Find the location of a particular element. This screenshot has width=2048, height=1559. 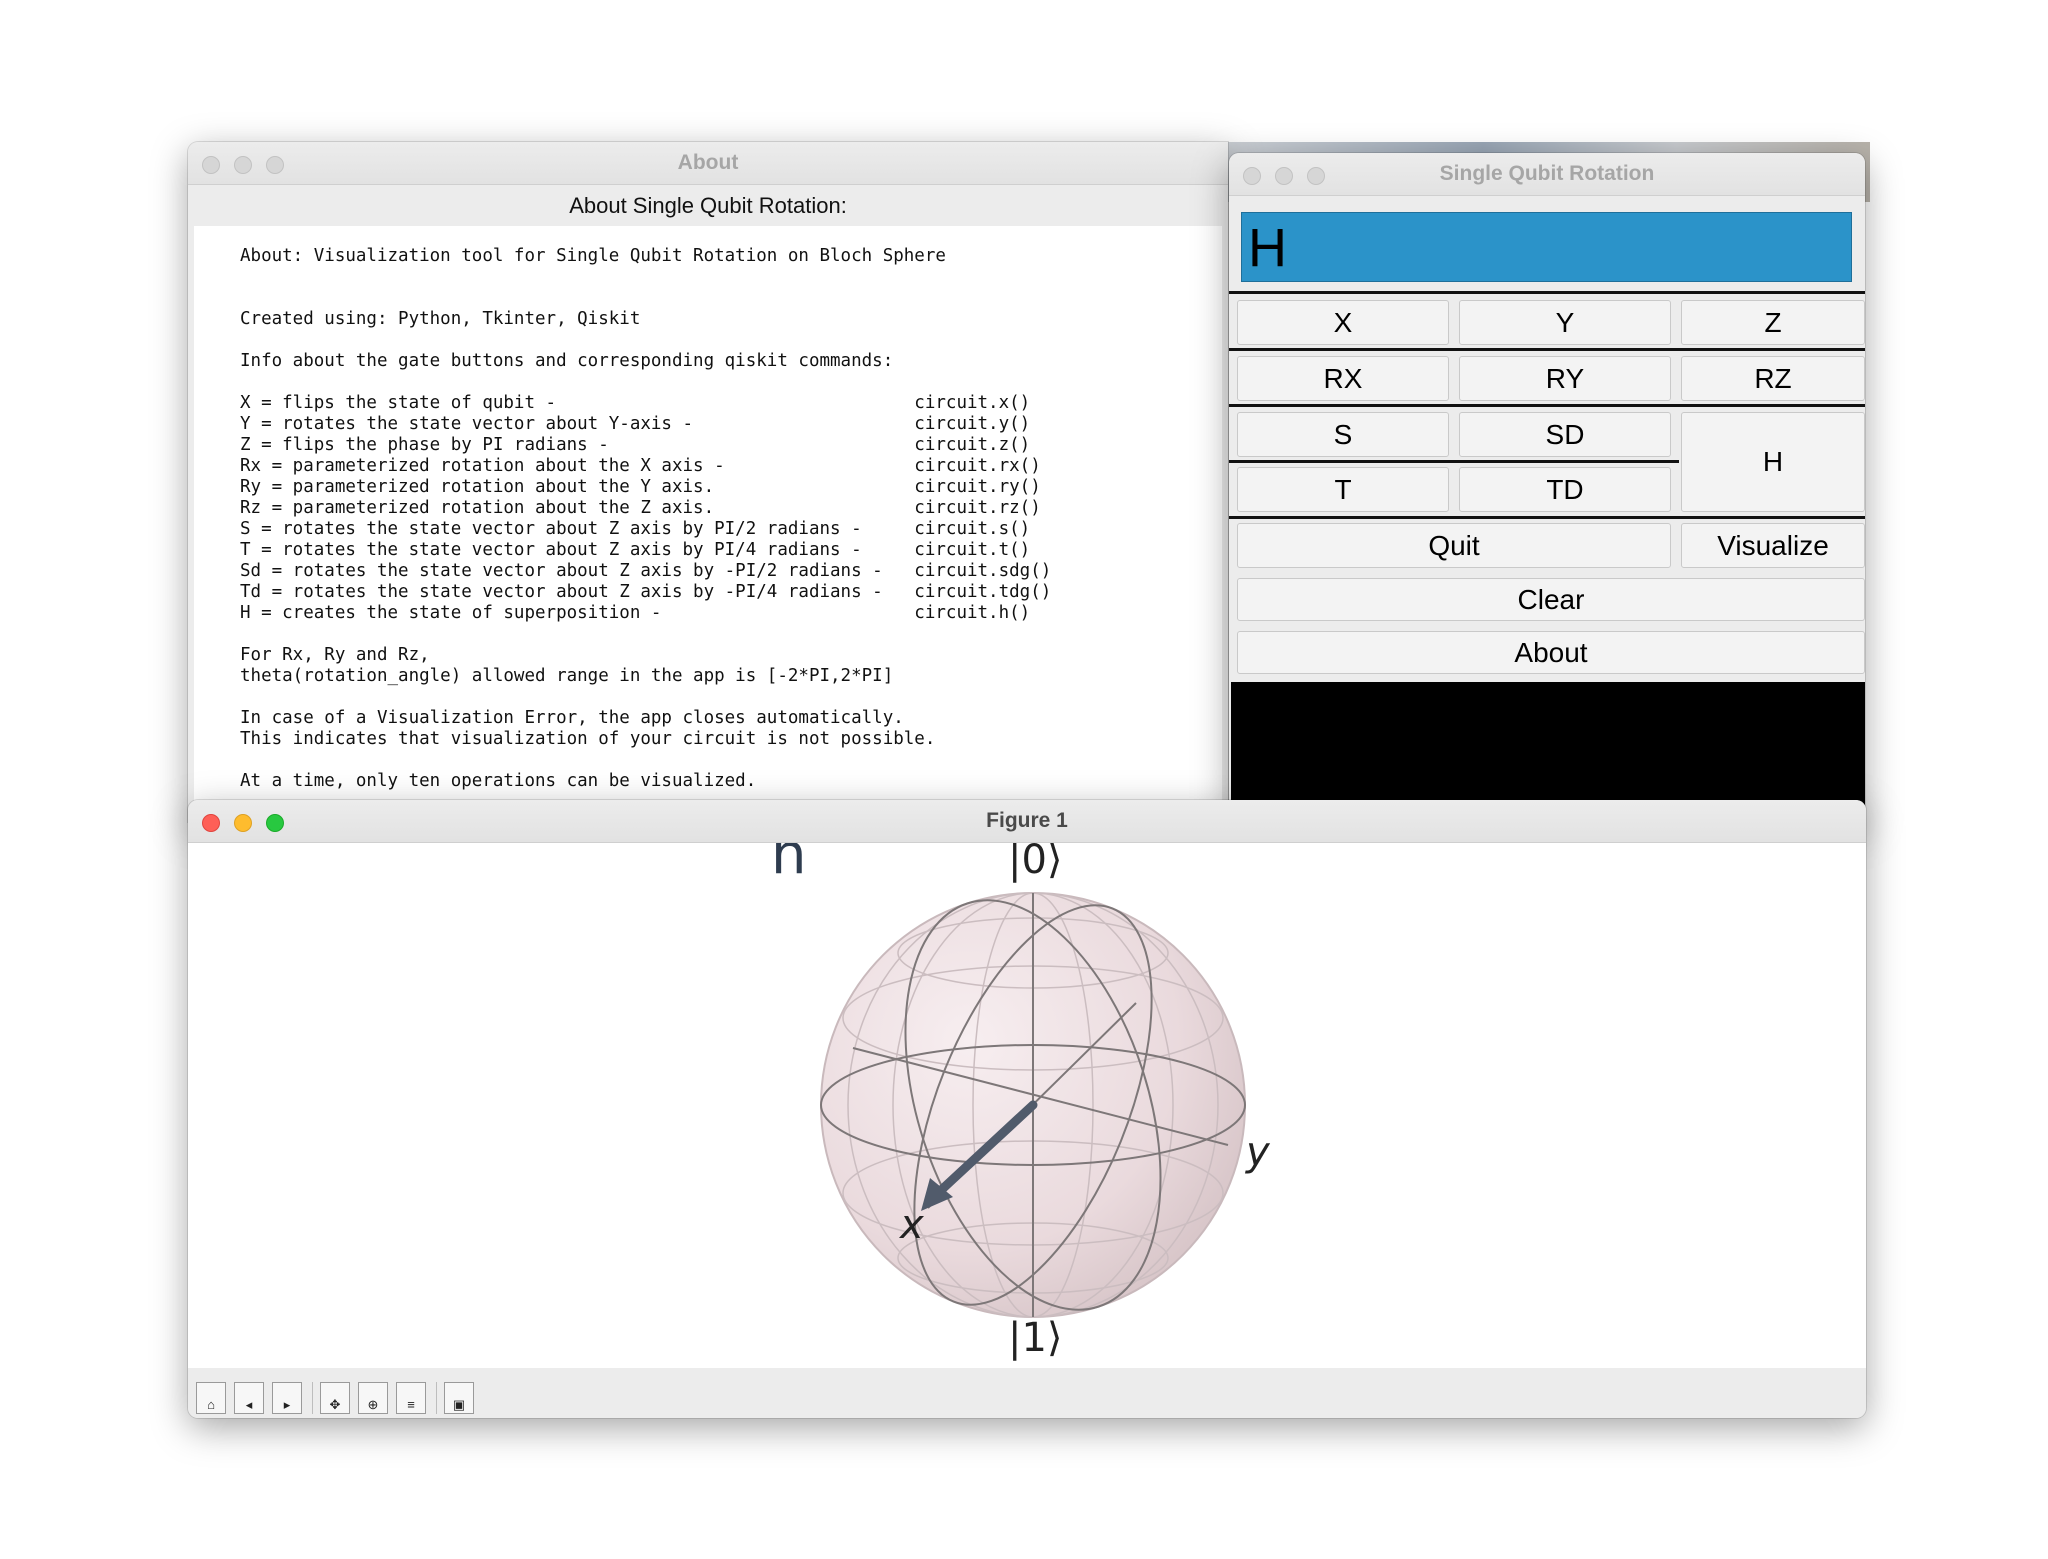

pan-icon: ✥ is located at coordinates (335, 1398).